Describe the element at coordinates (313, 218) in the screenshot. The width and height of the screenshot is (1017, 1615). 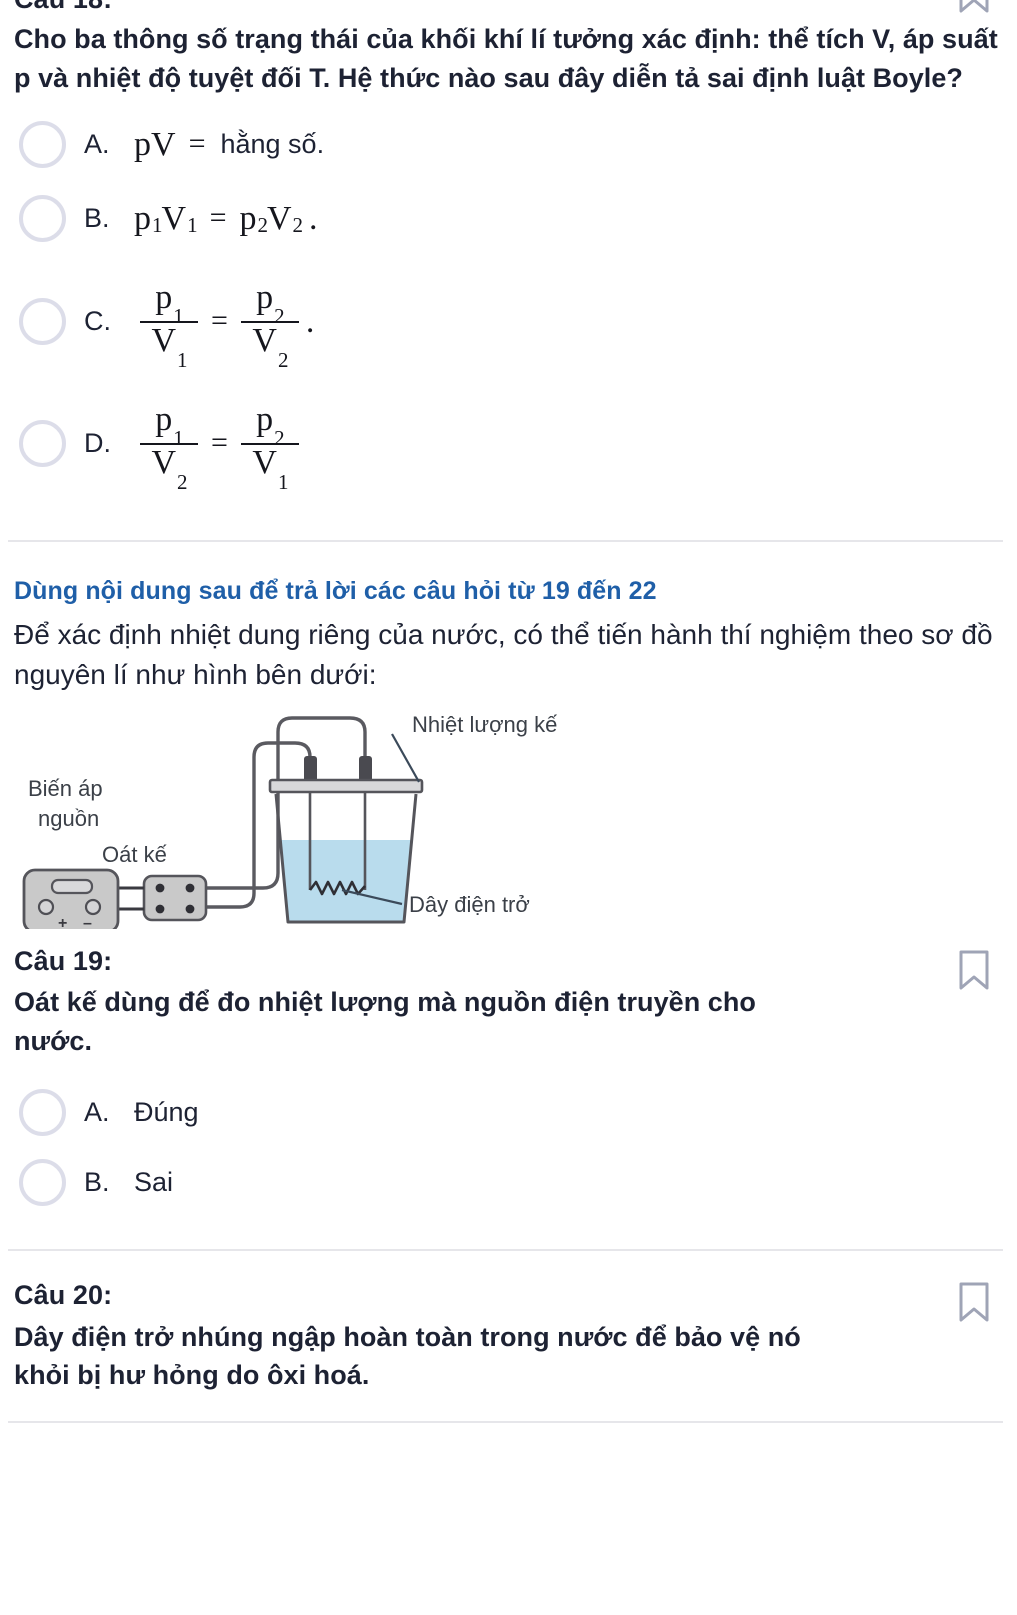
I see `option-b-tail: .` at that location.